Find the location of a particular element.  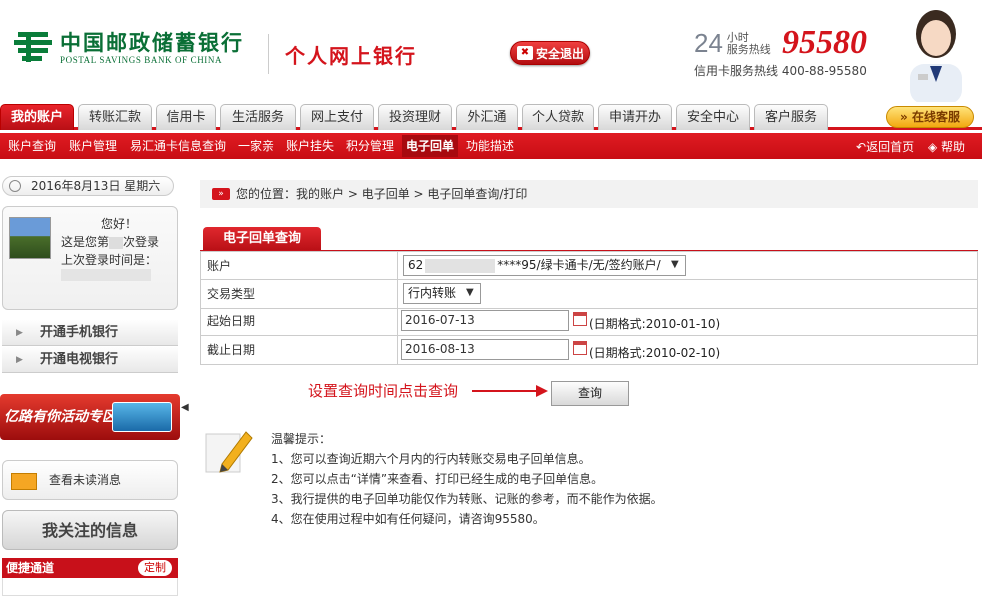

end-date-label: 截止日期 is located at coordinates (299, 350).